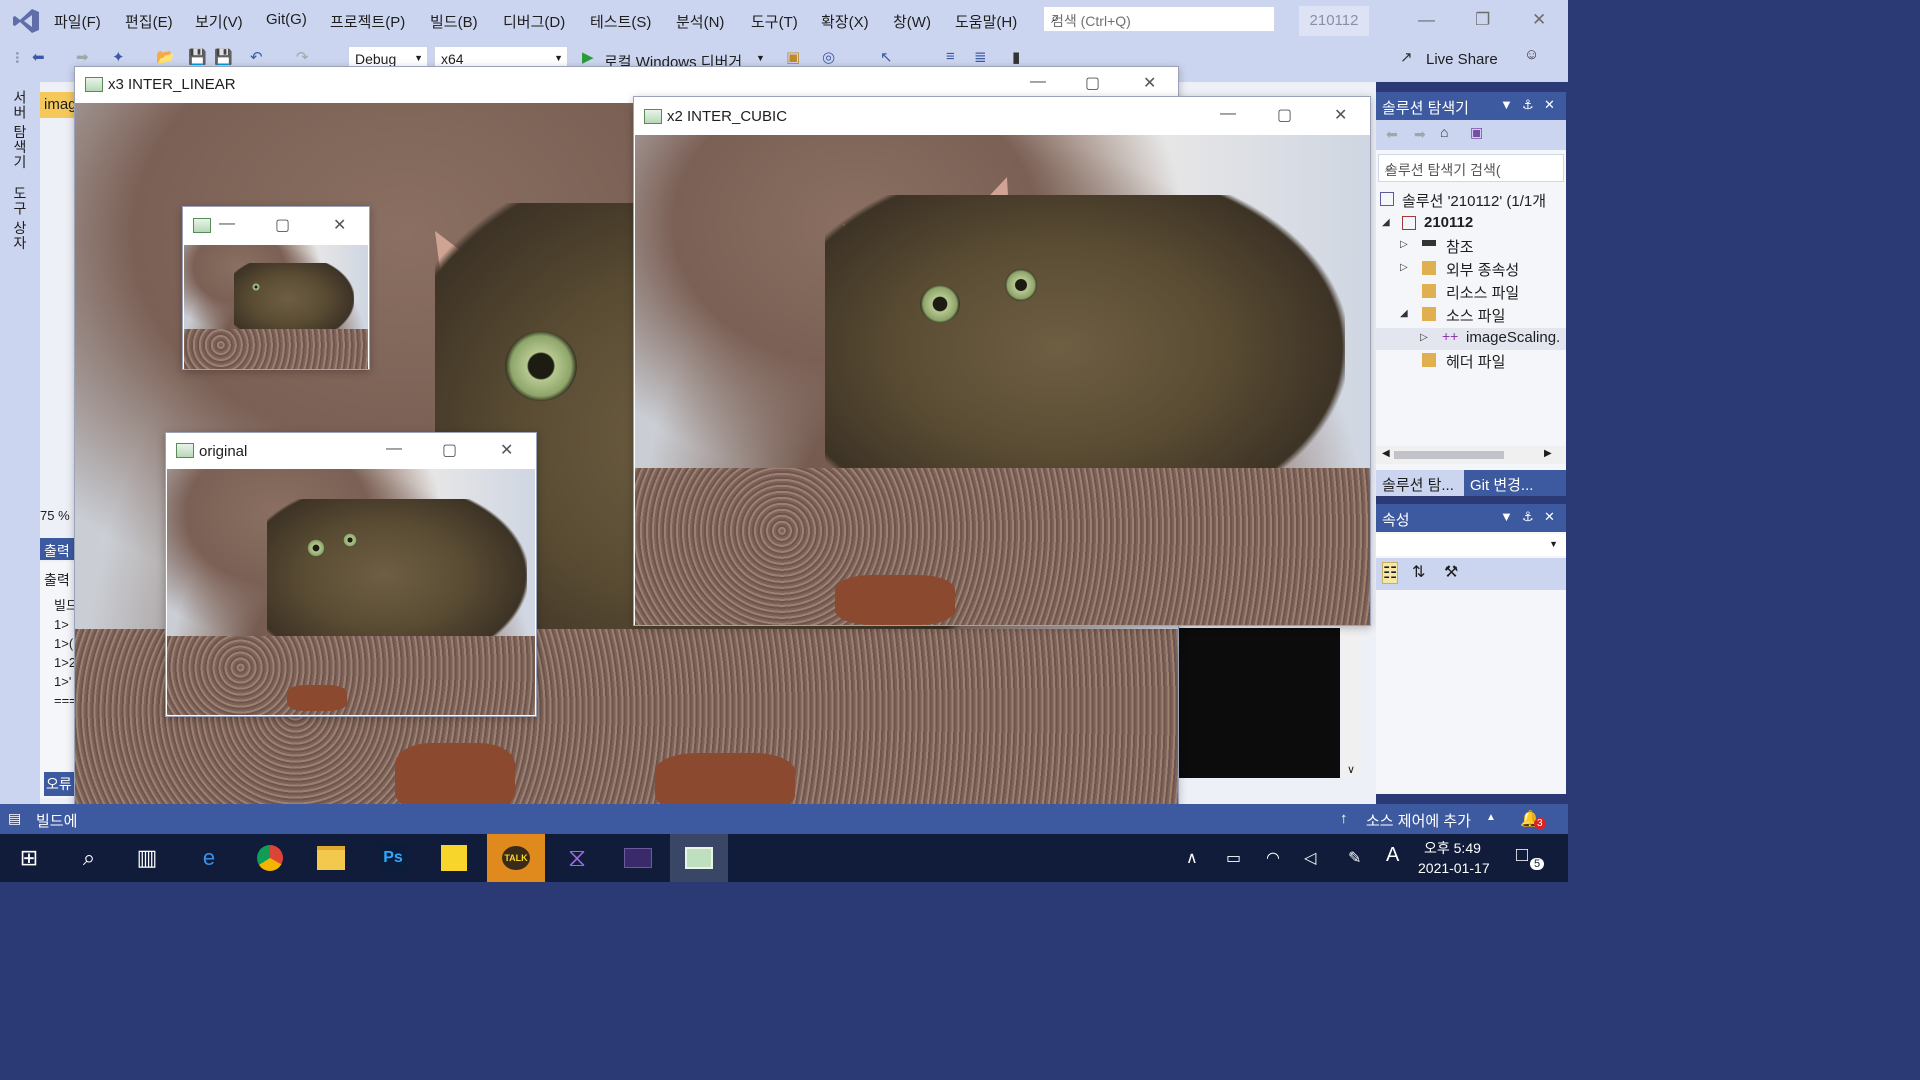 The height and width of the screenshot is (1080, 1920). What do you see at coordinates (828, 57) in the screenshot?
I see `camera-icon: ◎` at bounding box center [828, 57].